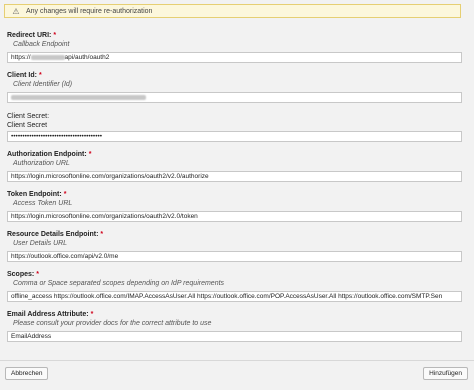  Describe the element at coordinates (47, 57) in the screenshot. I see `redacted-host` at that location.